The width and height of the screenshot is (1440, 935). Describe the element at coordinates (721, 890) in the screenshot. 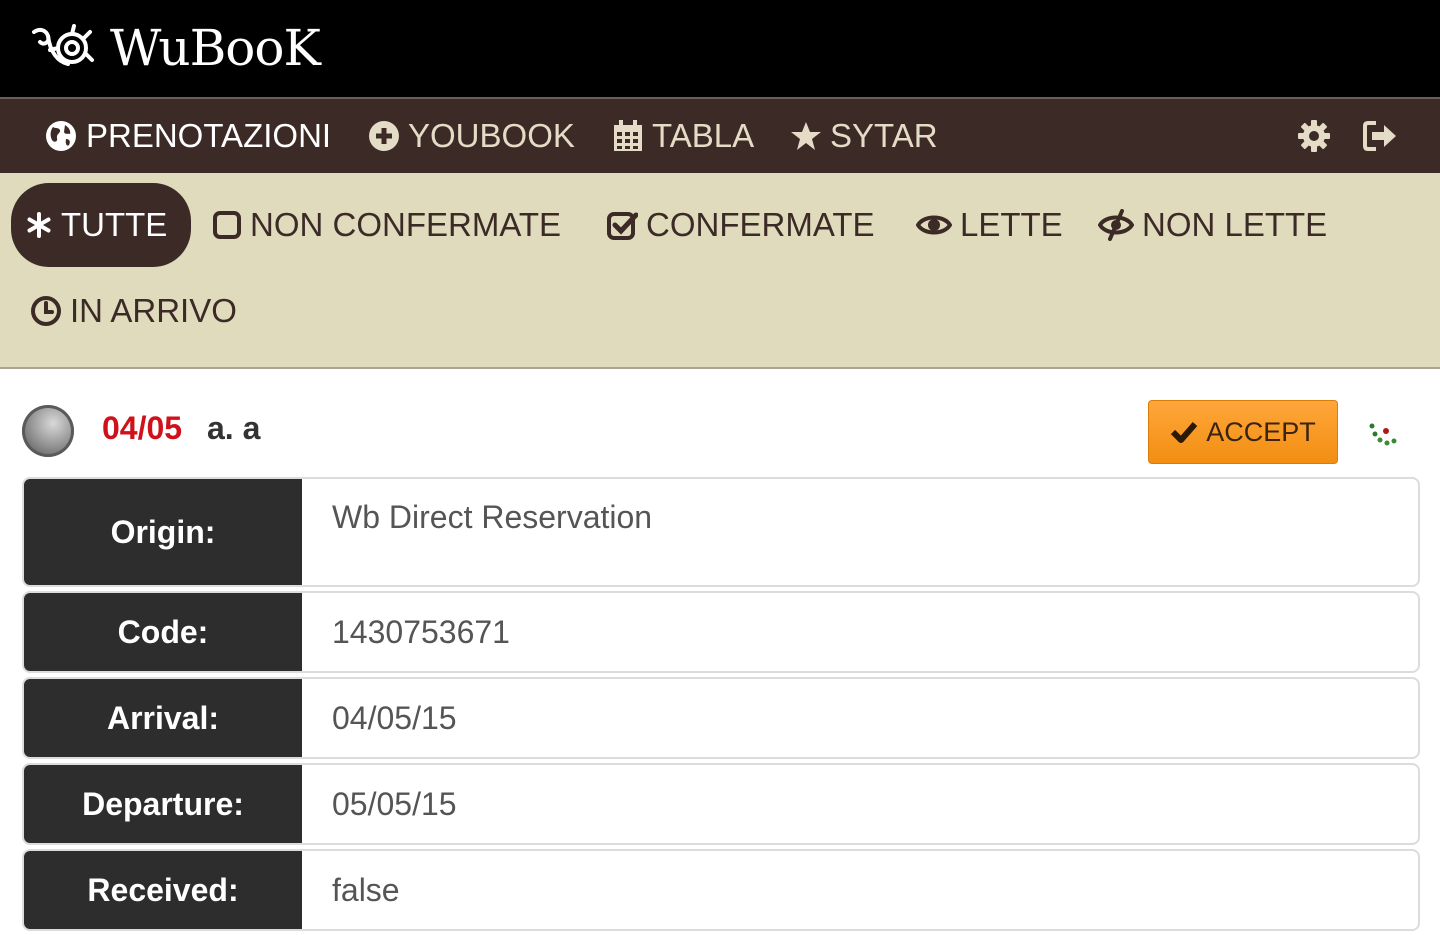

I see `detail-row-received: Received: false` at that location.